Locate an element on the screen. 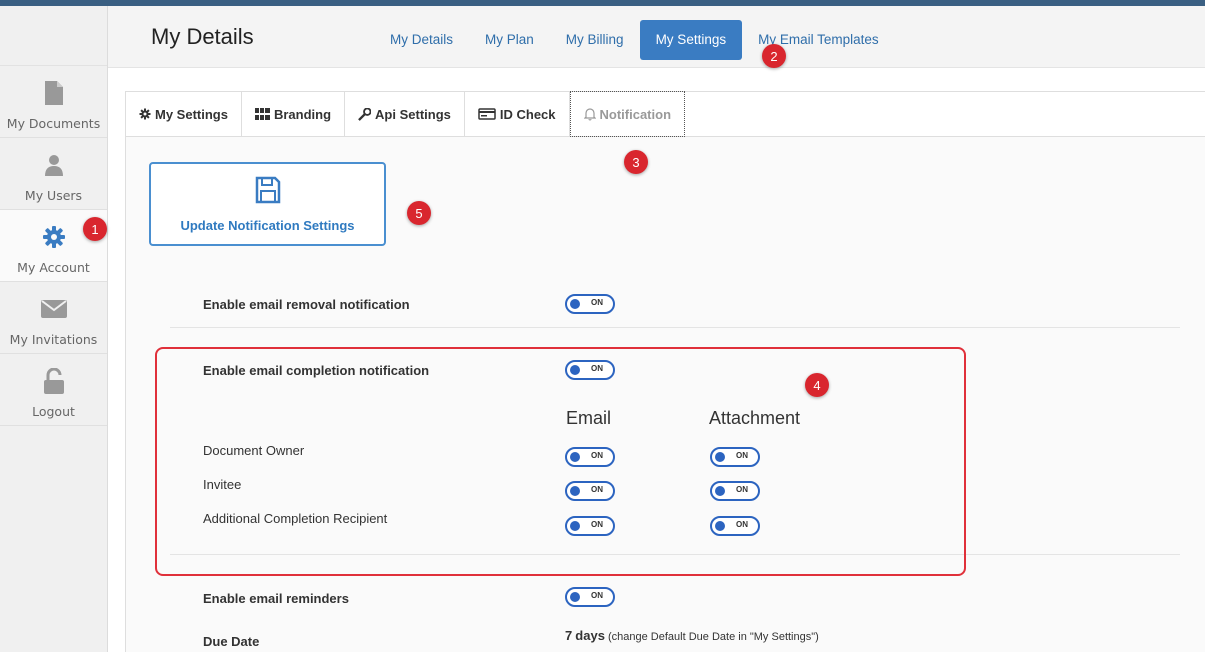  user-icon is located at coordinates (54, 165).